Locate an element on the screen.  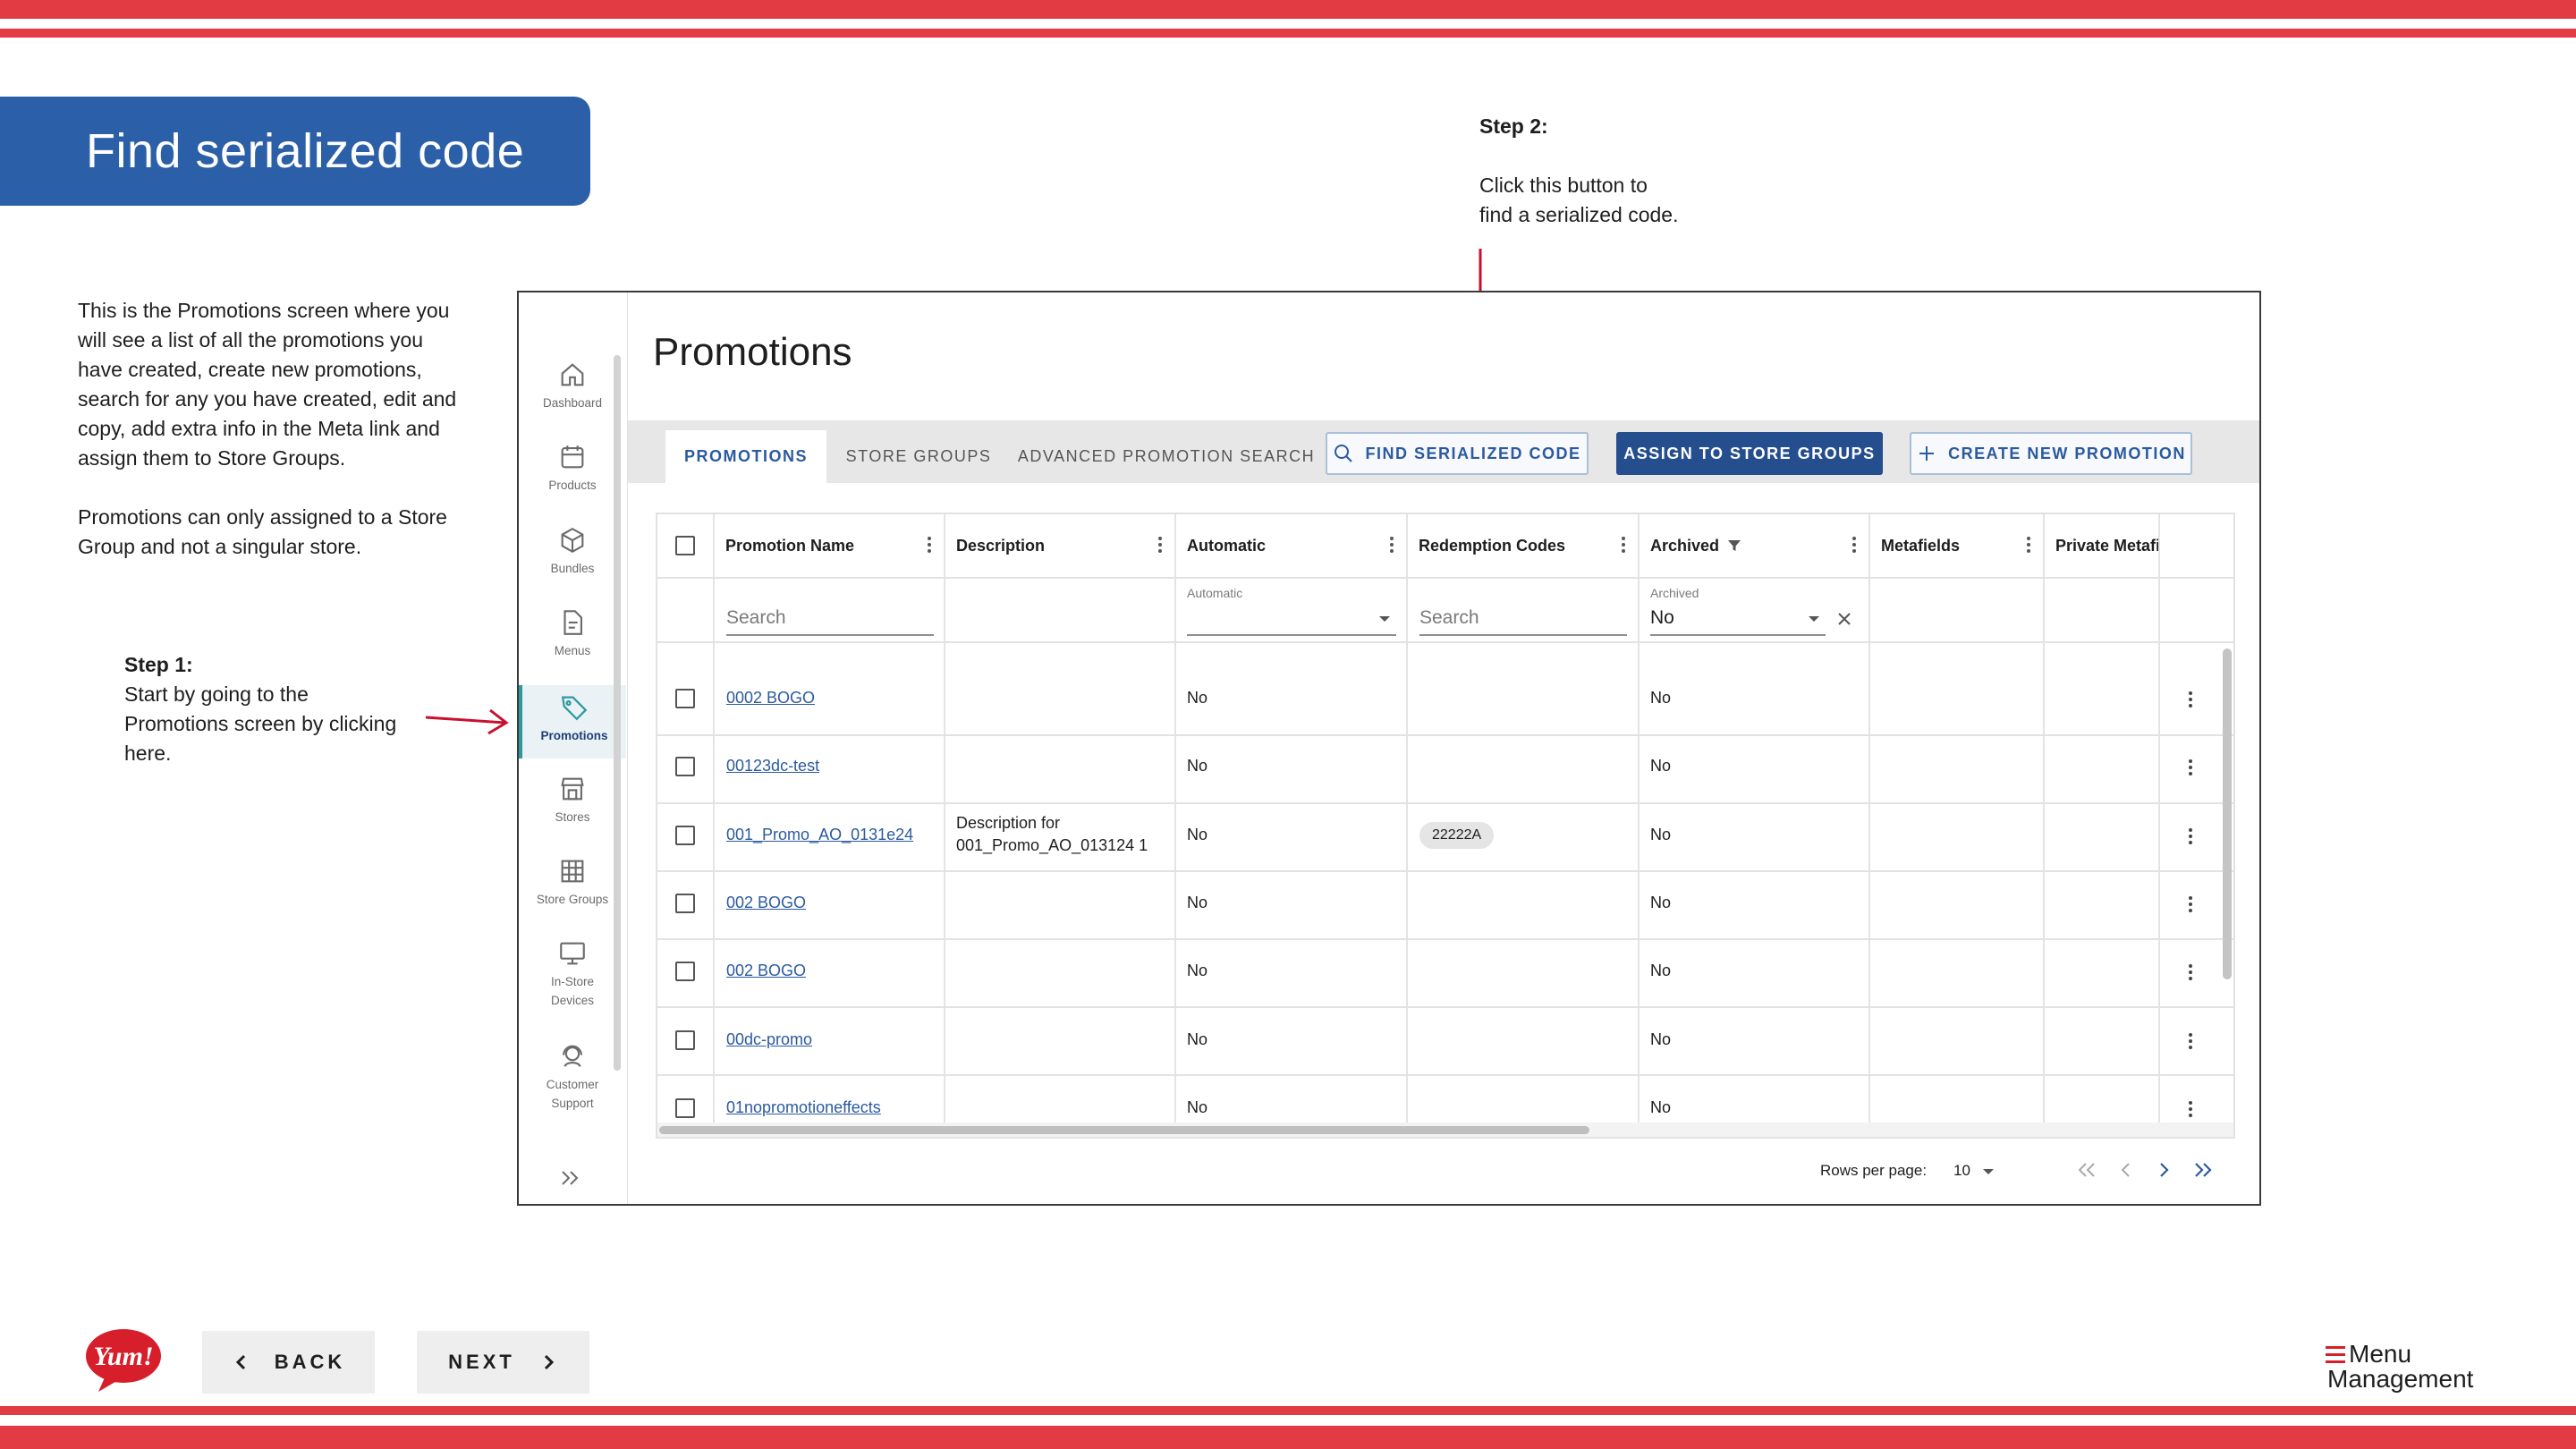
tab-promotions: PROMOTIONS is located at coordinates (745, 456).